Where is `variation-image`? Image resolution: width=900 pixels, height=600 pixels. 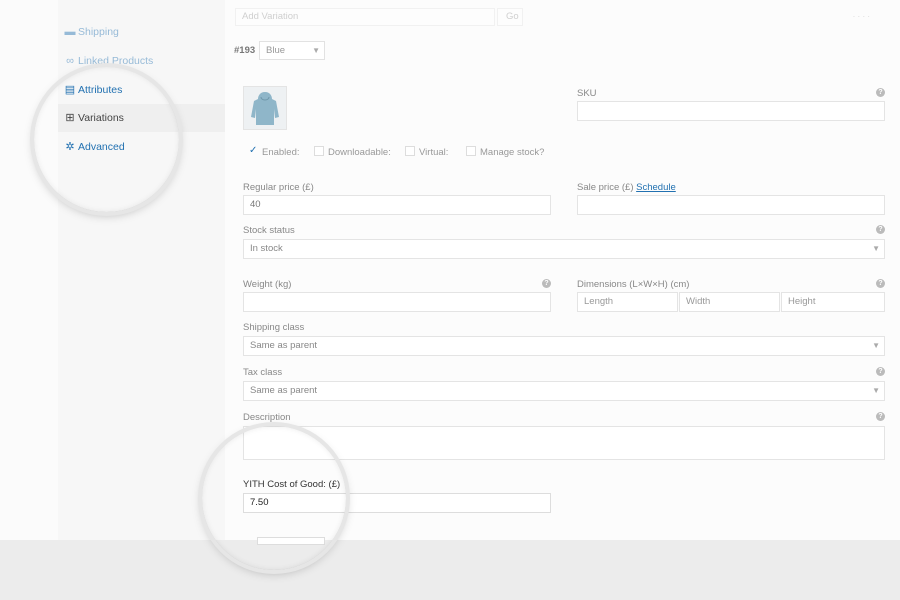
variation-image is located at coordinates (265, 108).